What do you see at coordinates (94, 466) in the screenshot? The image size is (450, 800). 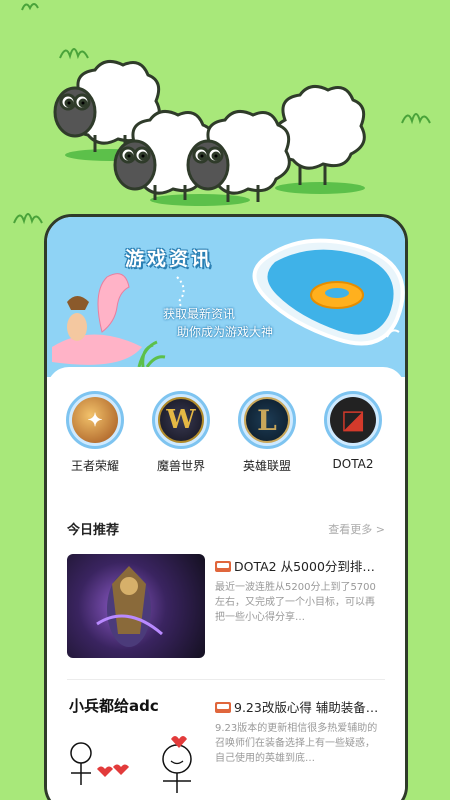 I see `game-label: 王者荣耀` at bounding box center [94, 466].